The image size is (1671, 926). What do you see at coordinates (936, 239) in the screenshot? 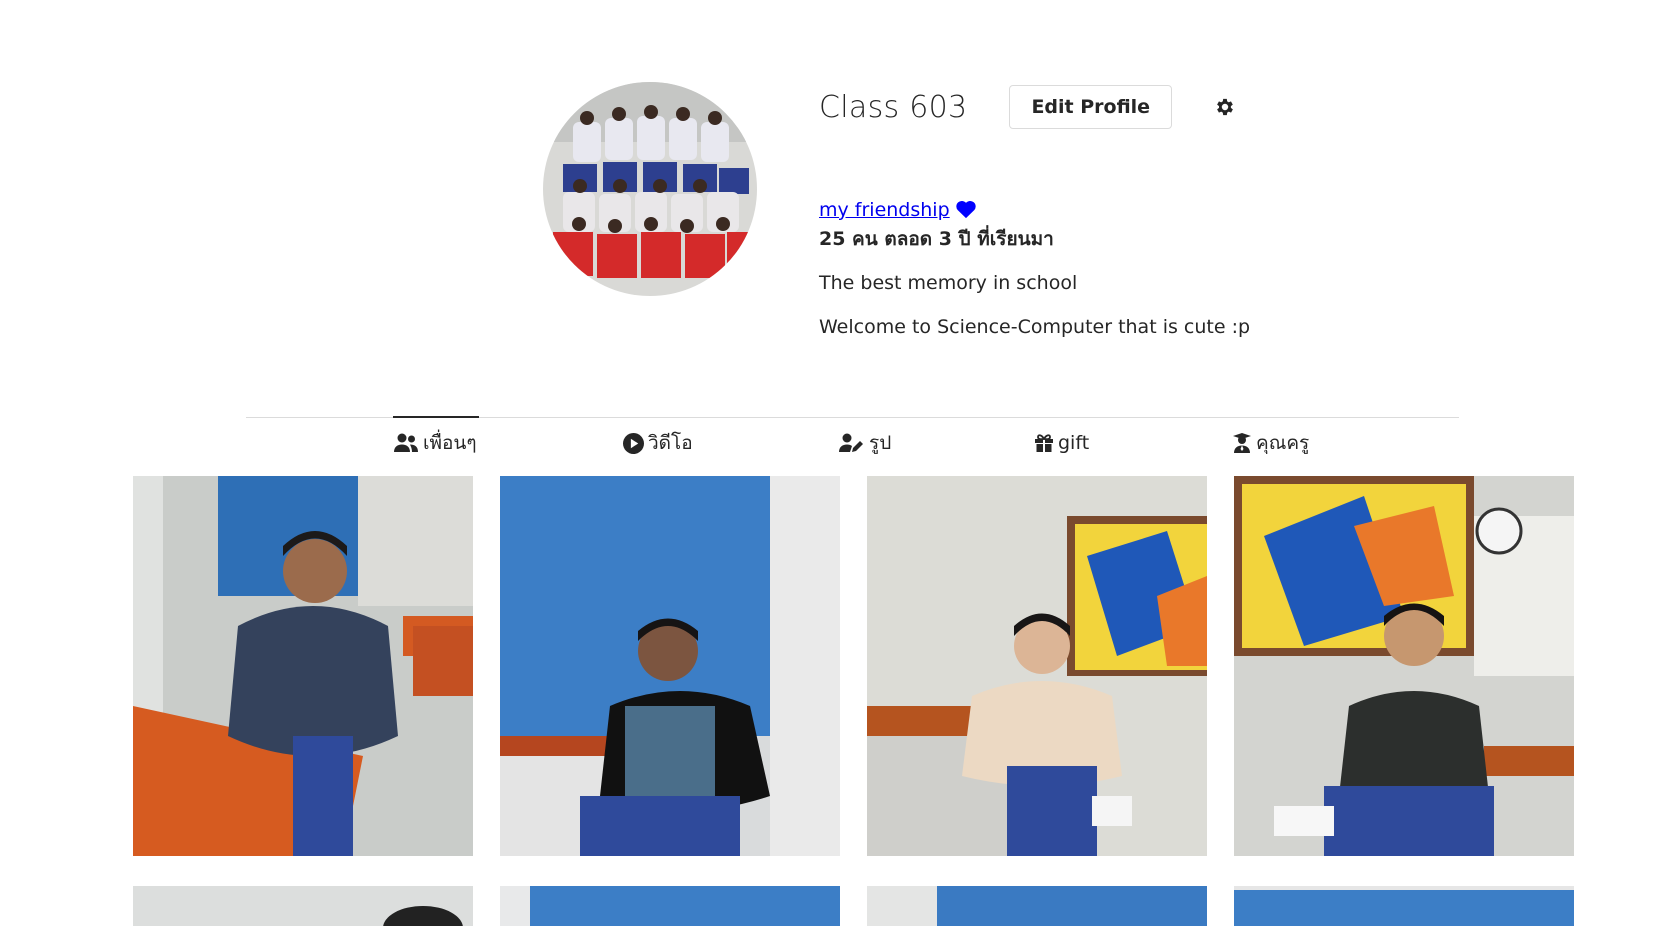
I see `profile-headline: 25 คน ตลอด 3 ปี ที่เรียนมา` at bounding box center [936, 239].